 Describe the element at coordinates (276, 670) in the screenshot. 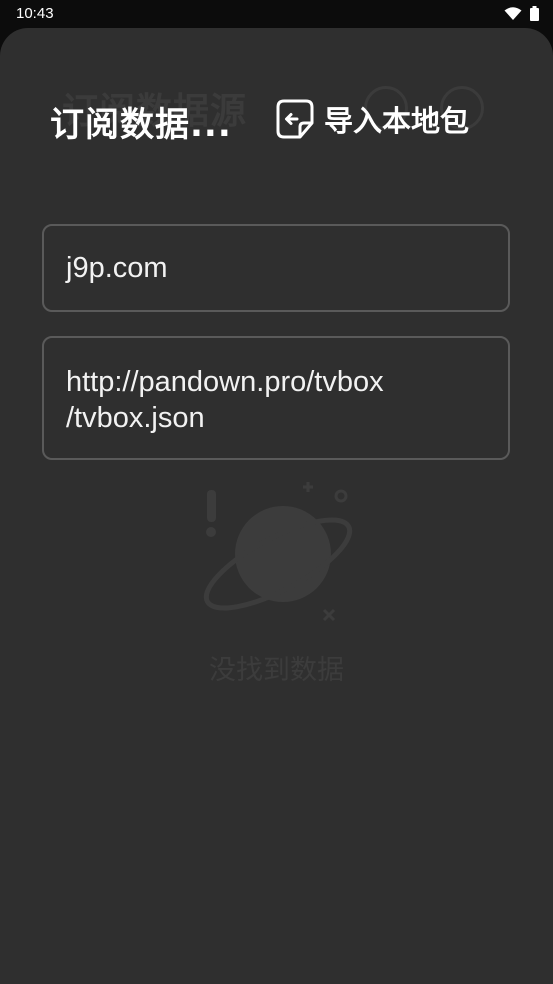

I see `empty-state-text: 没找到数据` at that location.